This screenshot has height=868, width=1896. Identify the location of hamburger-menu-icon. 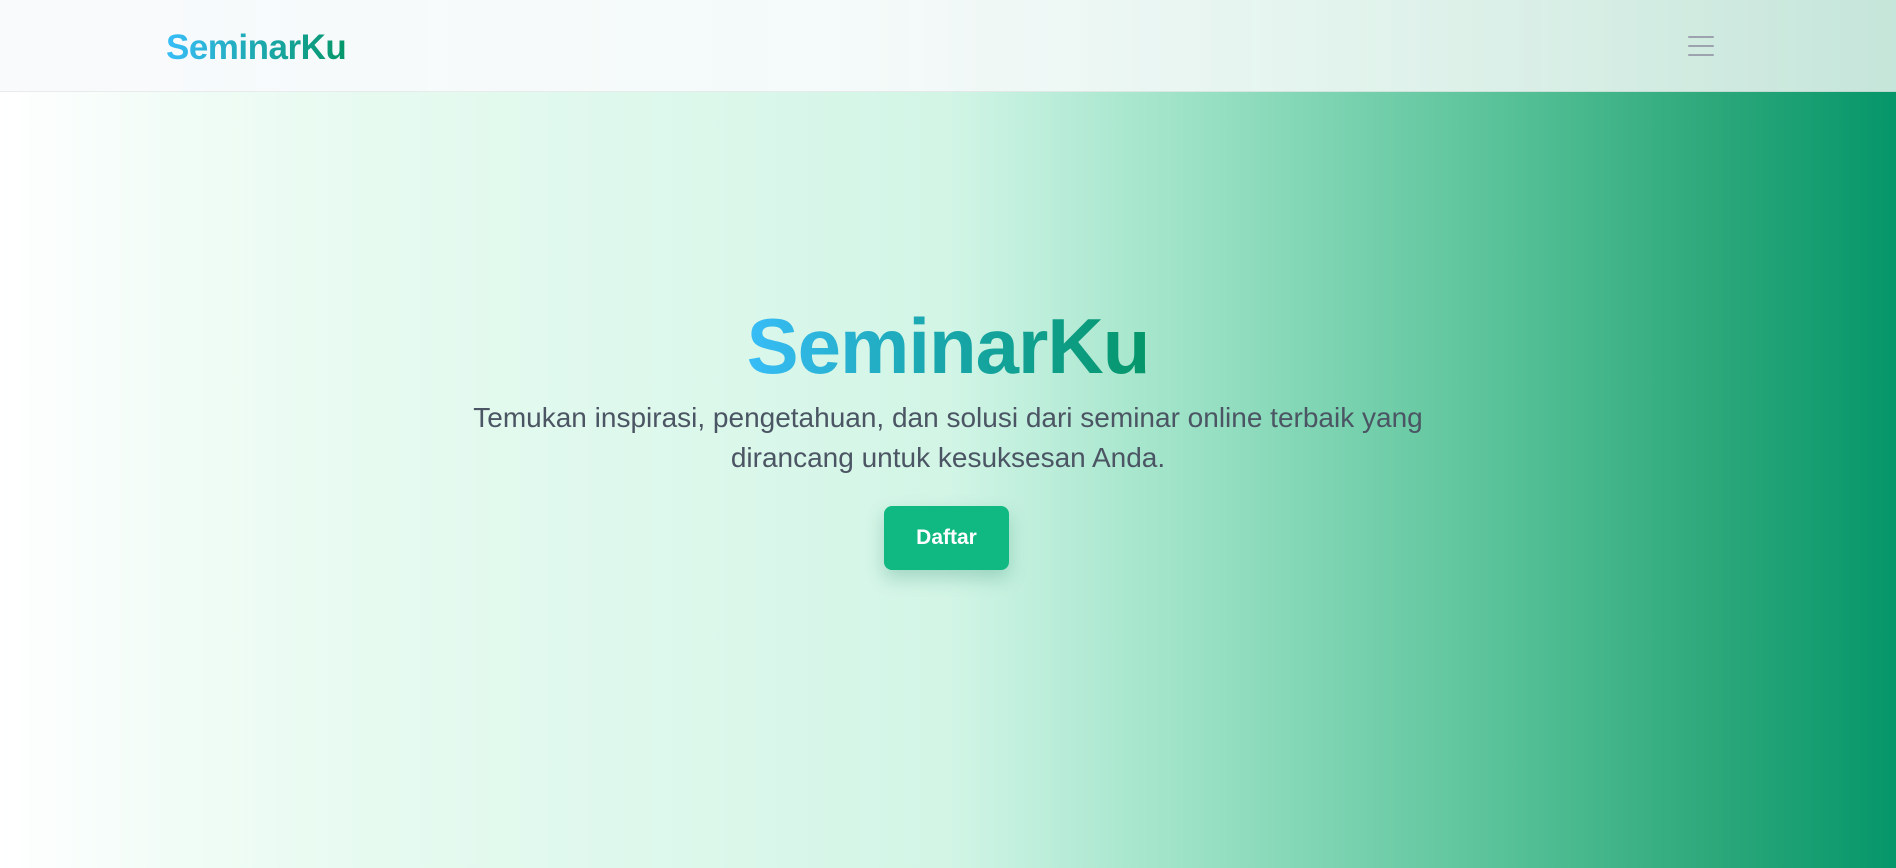
(1701, 45).